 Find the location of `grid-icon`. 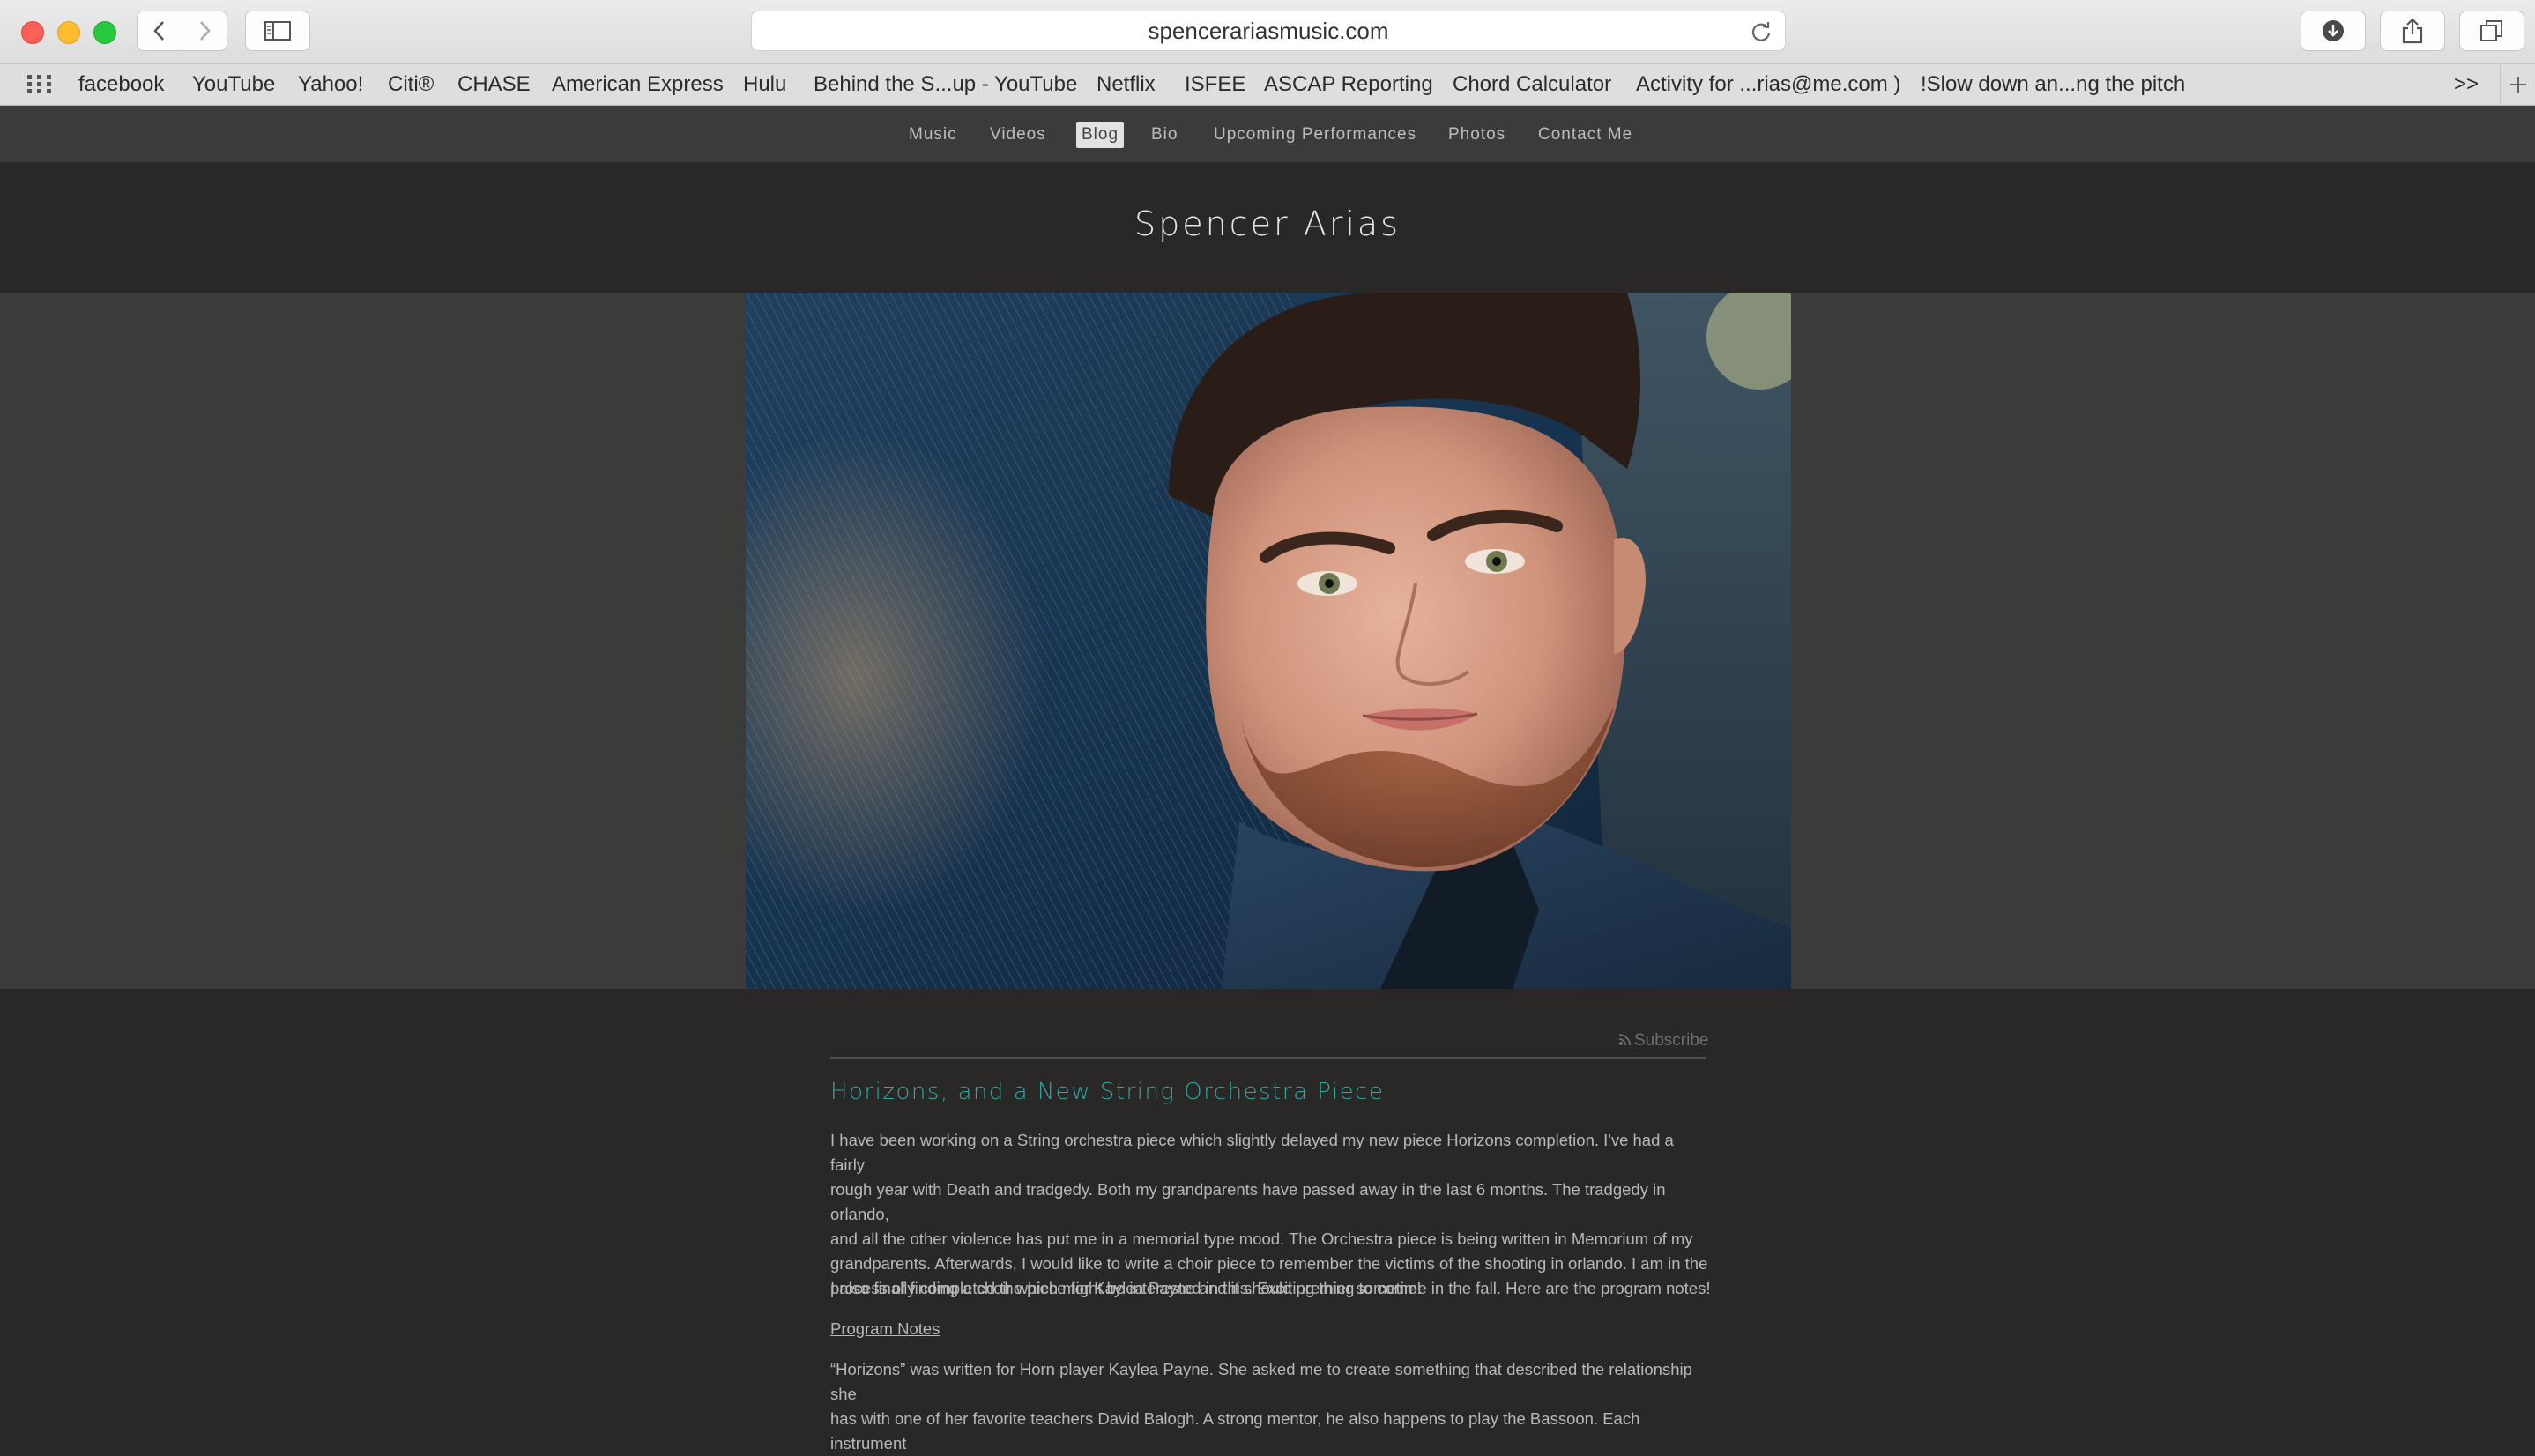

grid-icon is located at coordinates (39, 84).